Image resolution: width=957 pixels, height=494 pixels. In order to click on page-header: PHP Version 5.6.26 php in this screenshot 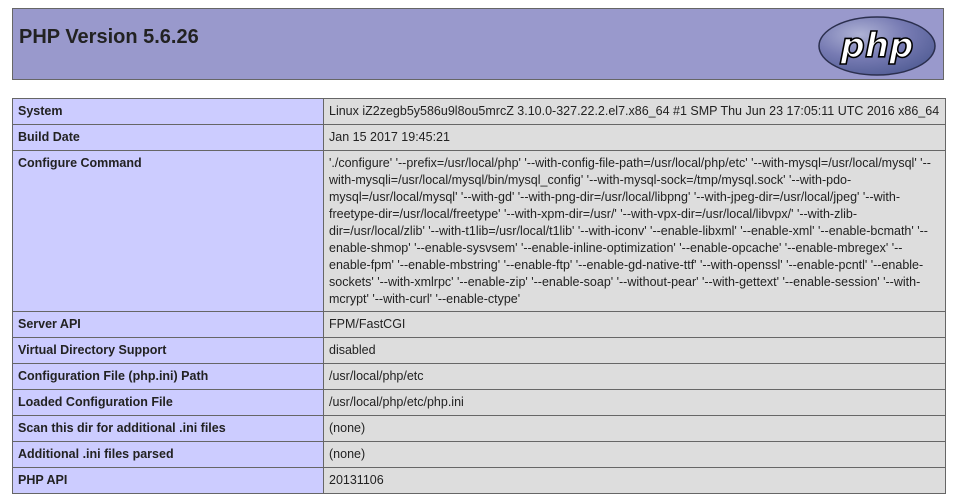, I will do `click(478, 44)`.